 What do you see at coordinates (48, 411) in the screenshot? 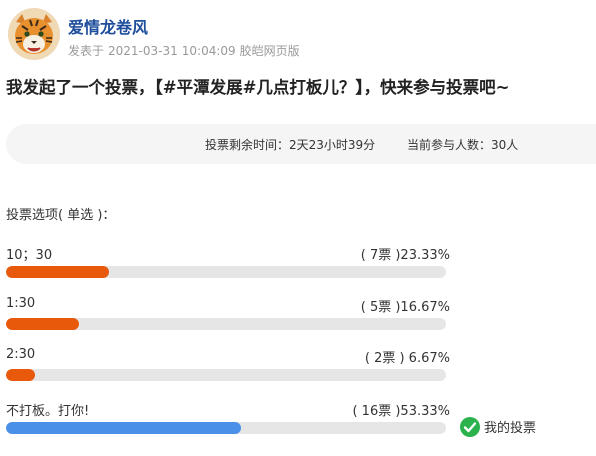
I see `vote-option-label: 不打板。打你!` at bounding box center [48, 411].